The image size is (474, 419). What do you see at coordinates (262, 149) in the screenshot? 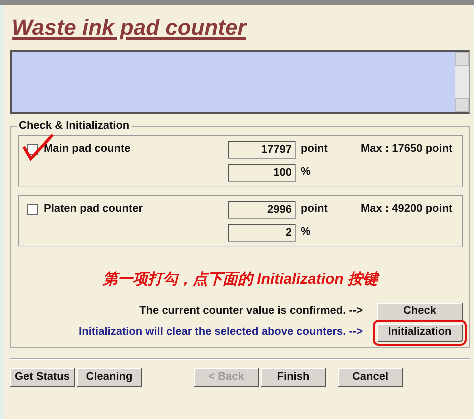
I see `counter-field: 17797` at bounding box center [262, 149].